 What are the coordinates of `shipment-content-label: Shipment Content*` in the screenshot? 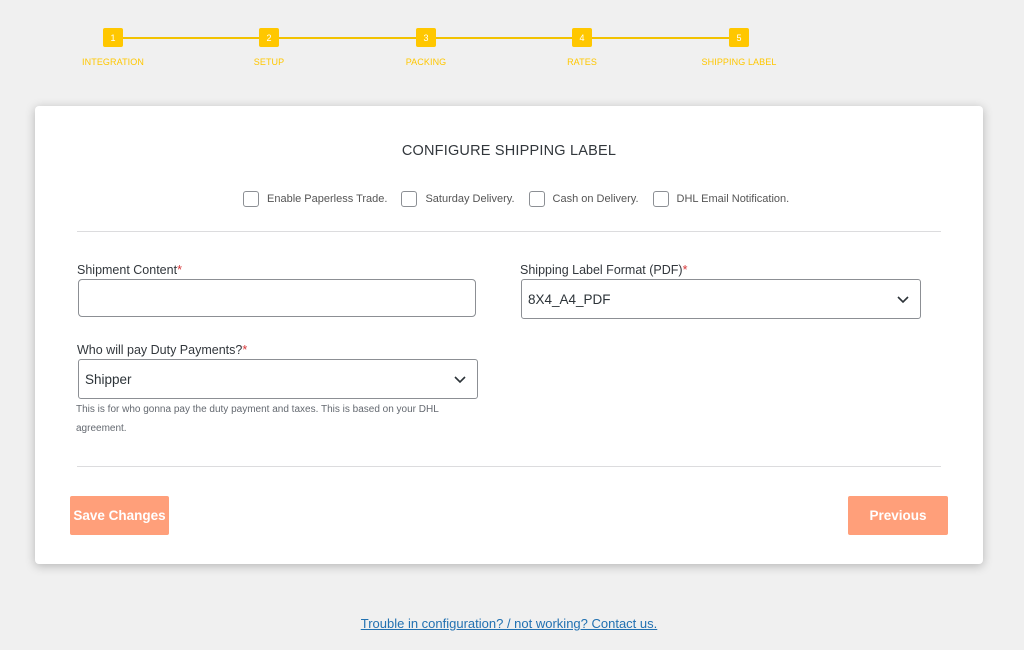 It's located at (129, 270).